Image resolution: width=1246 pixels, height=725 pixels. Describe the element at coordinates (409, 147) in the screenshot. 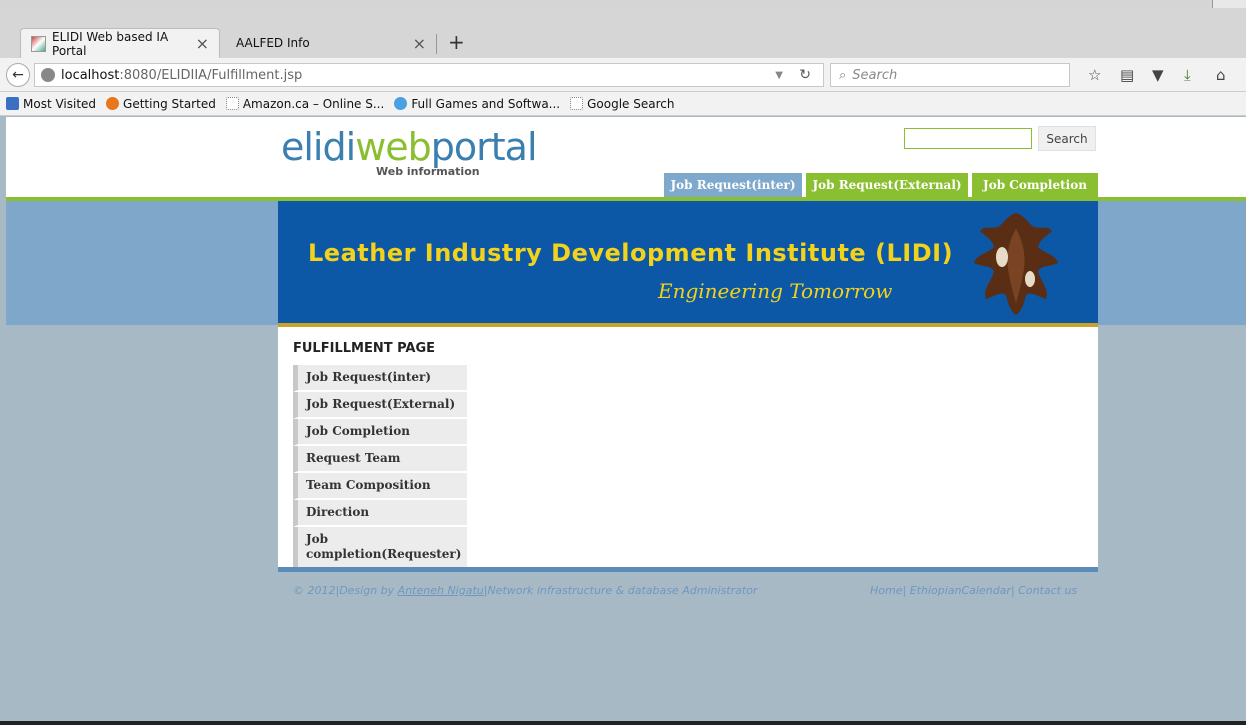

I see `site-logo: elidiwebportal` at that location.